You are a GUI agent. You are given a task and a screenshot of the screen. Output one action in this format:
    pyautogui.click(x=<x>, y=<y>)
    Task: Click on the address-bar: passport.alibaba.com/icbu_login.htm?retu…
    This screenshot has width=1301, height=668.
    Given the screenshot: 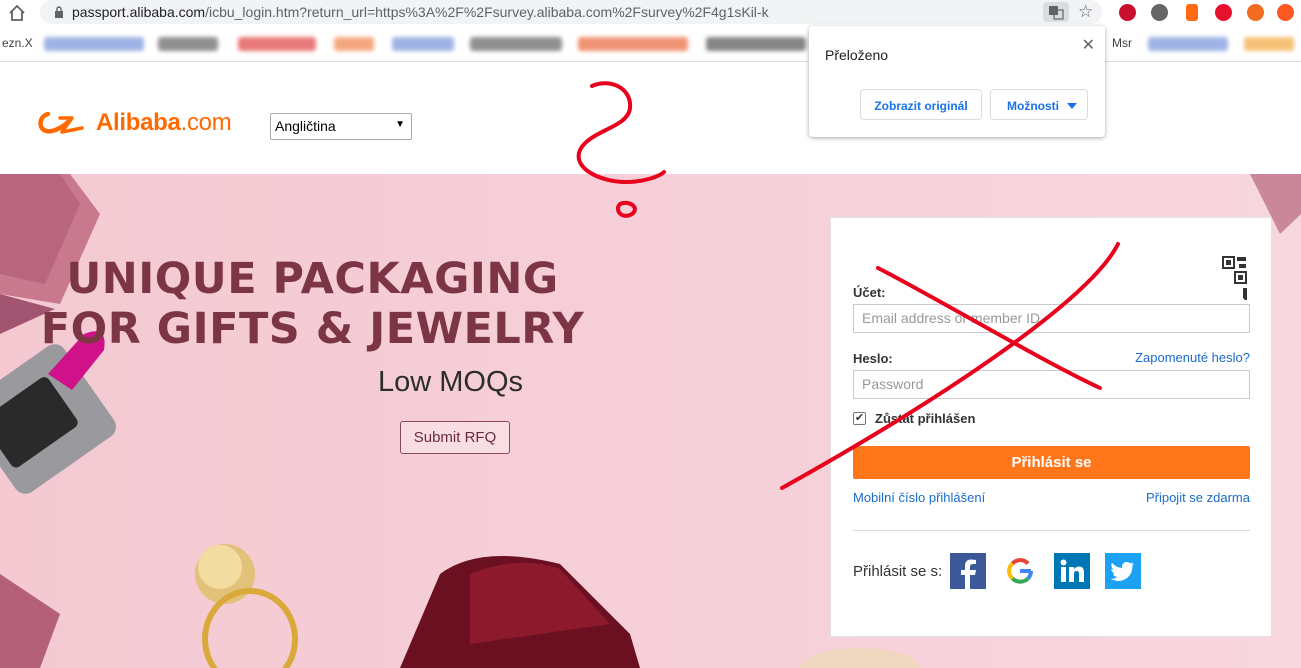 What is the action you would take?
    pyautogui.click(x=571, y=12)
    